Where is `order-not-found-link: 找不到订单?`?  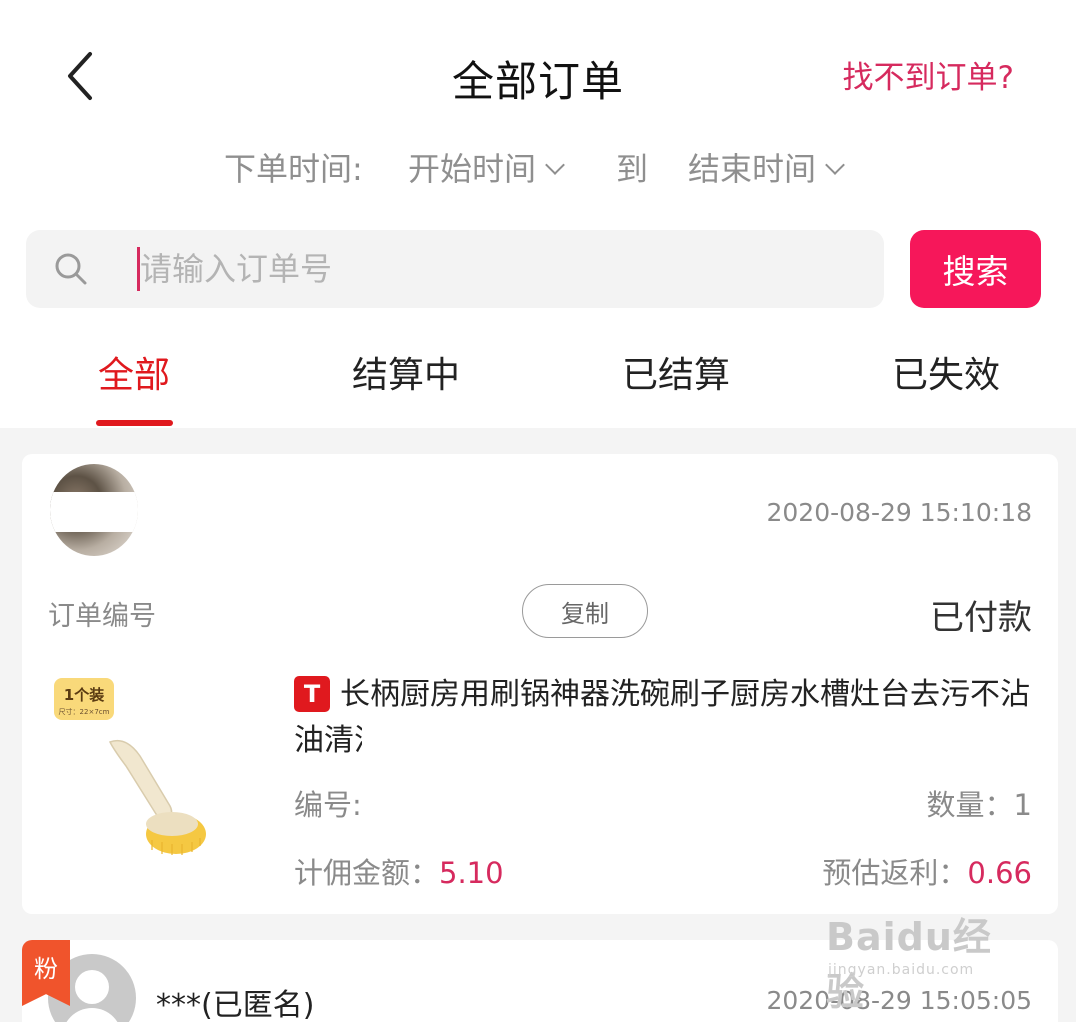 order-not-found-link: 找不到订单? is located at coordinates (928, 74).